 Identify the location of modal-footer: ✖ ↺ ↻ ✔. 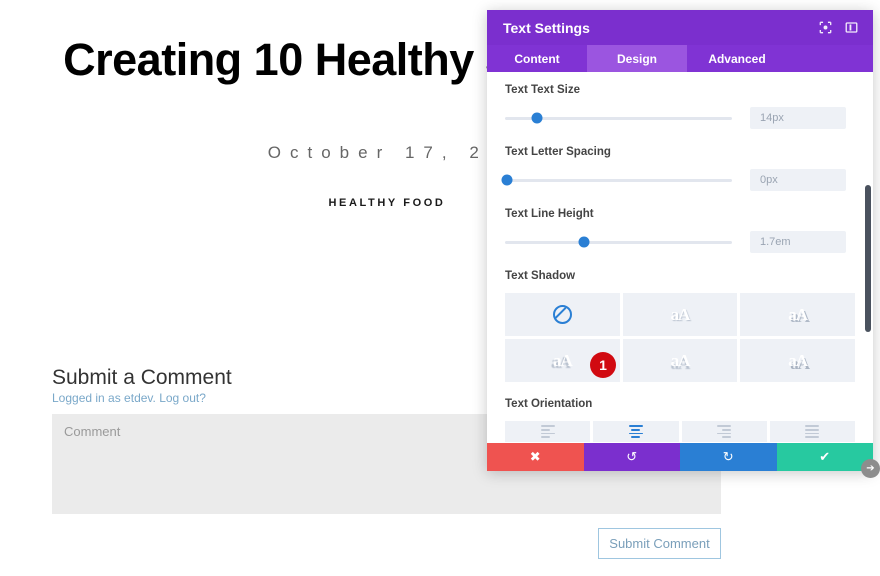
(680, 457).